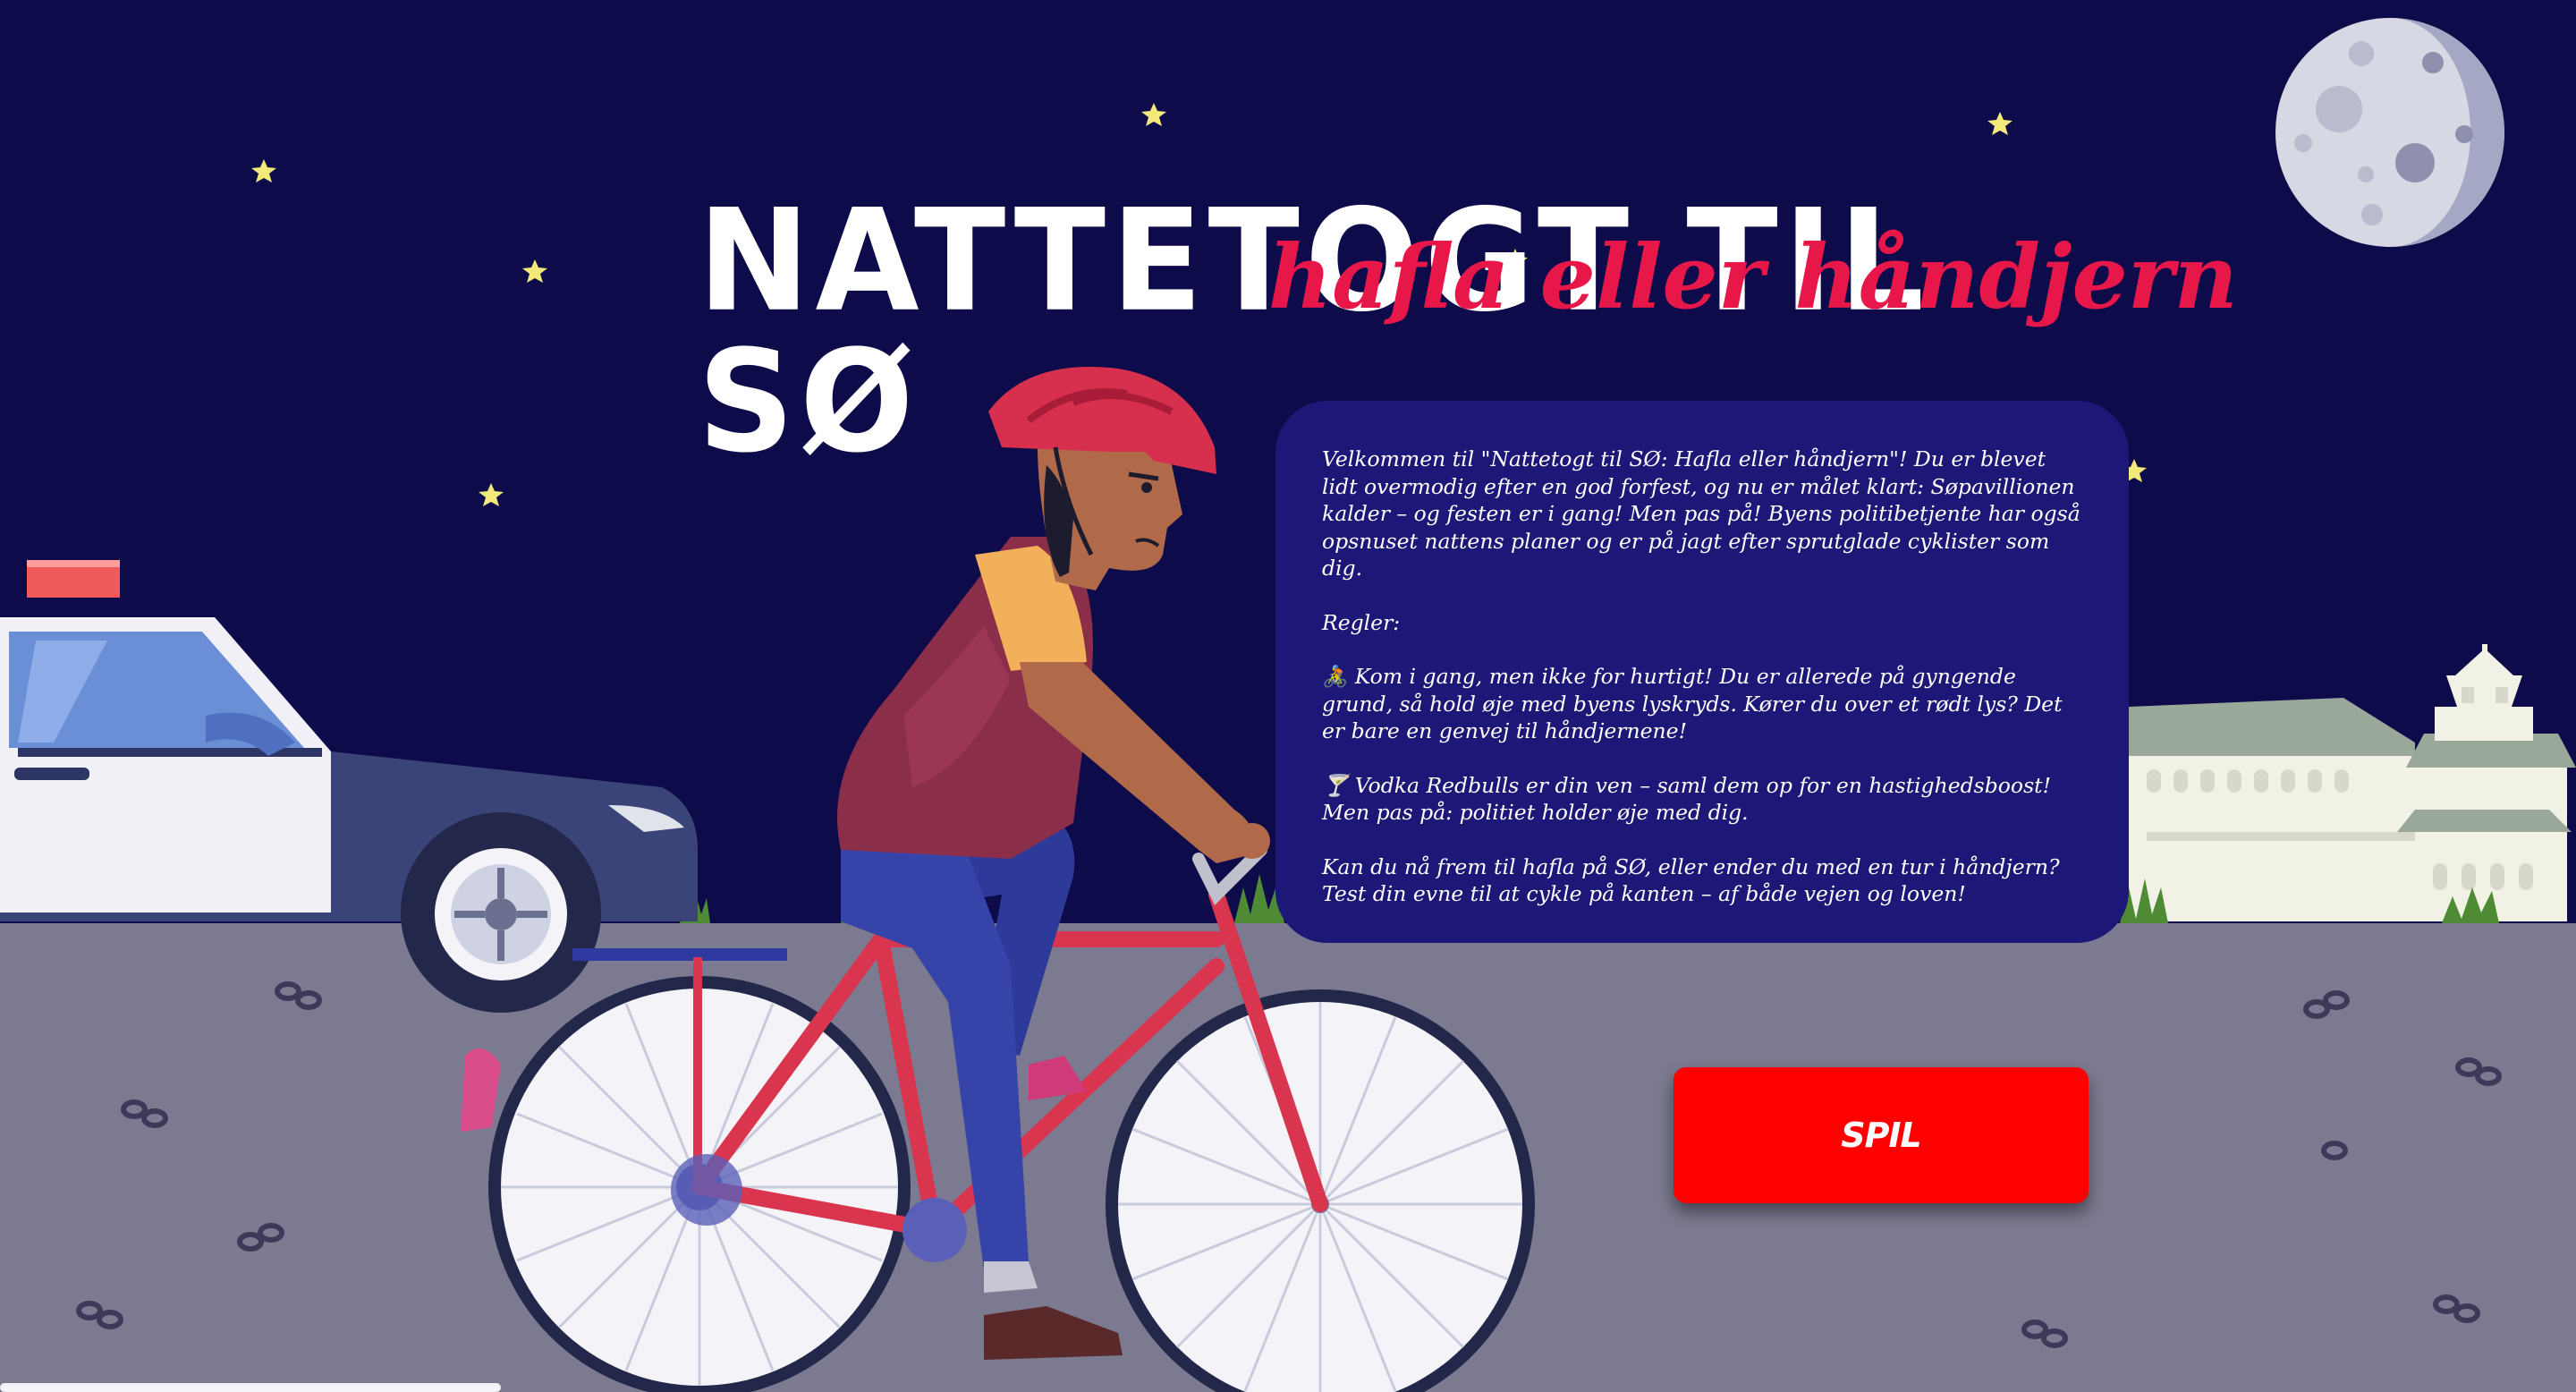 Image resolution: width=2576 pixels, height=1392 pixels. I want to click on moon-icon, so click(2389, 132).